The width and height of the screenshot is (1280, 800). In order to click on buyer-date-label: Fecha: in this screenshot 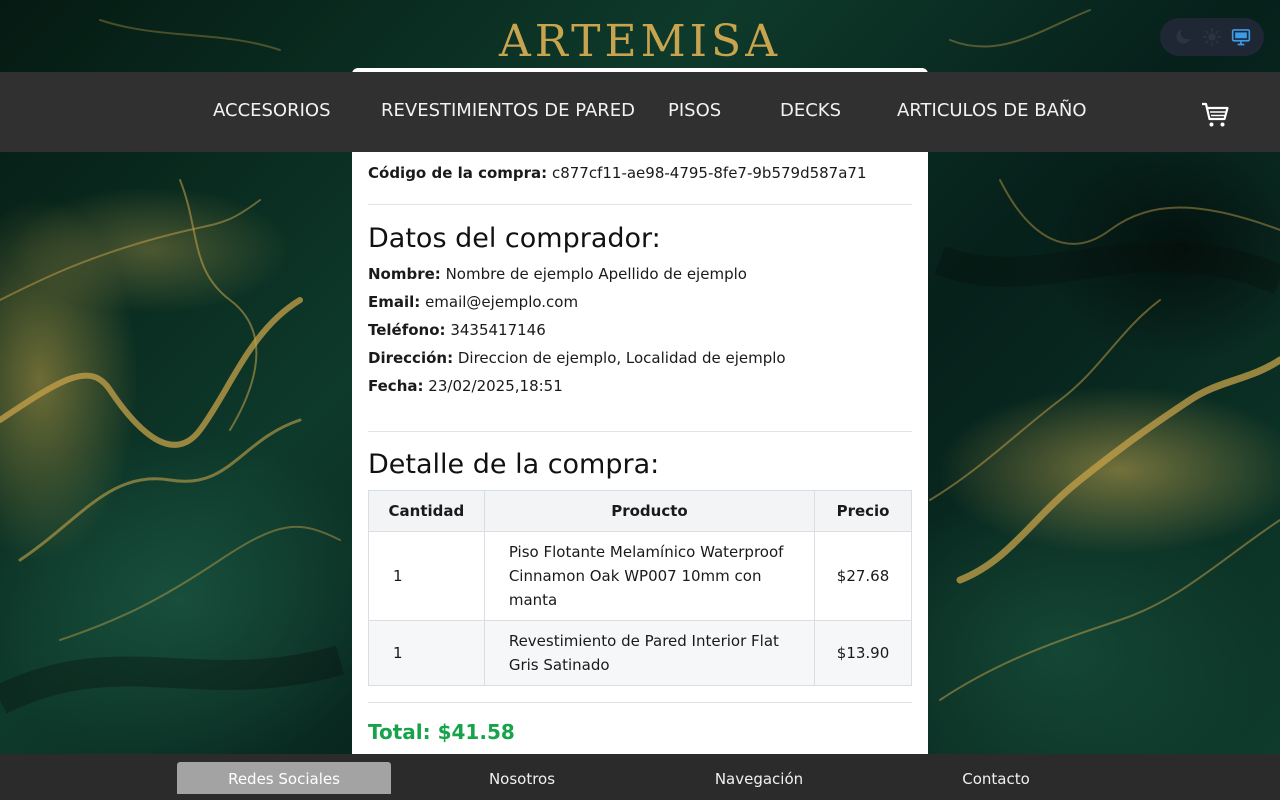, I will do `click(396, 386)`.